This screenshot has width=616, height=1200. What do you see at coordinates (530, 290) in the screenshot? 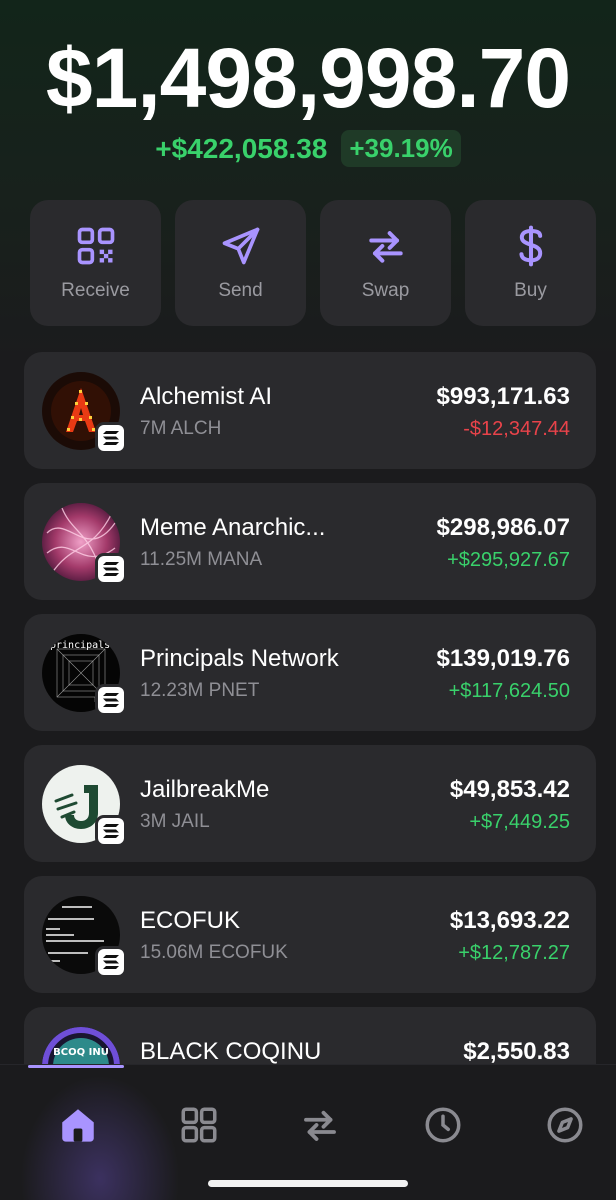
I see `buy-label: Buy` at bounding box center [530, 290].